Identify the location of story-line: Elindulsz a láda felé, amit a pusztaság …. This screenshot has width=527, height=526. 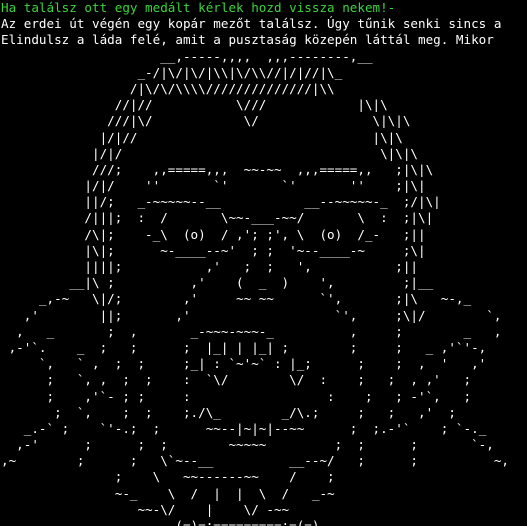
(247, 40).